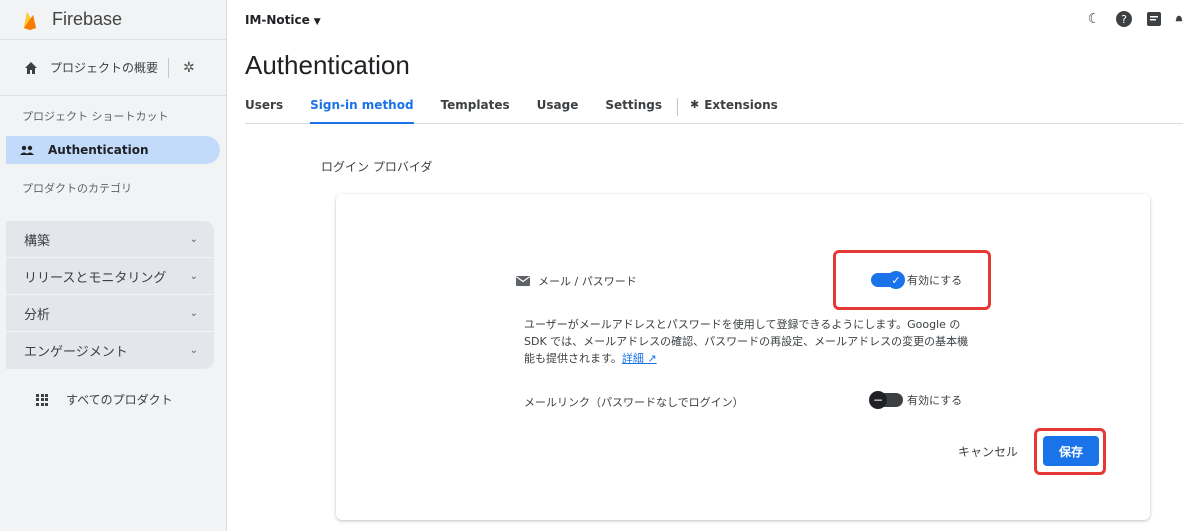  What do you see at coordinates (169, 67) in the screenshot?
I see `divider` at bounding box center [169, 67].